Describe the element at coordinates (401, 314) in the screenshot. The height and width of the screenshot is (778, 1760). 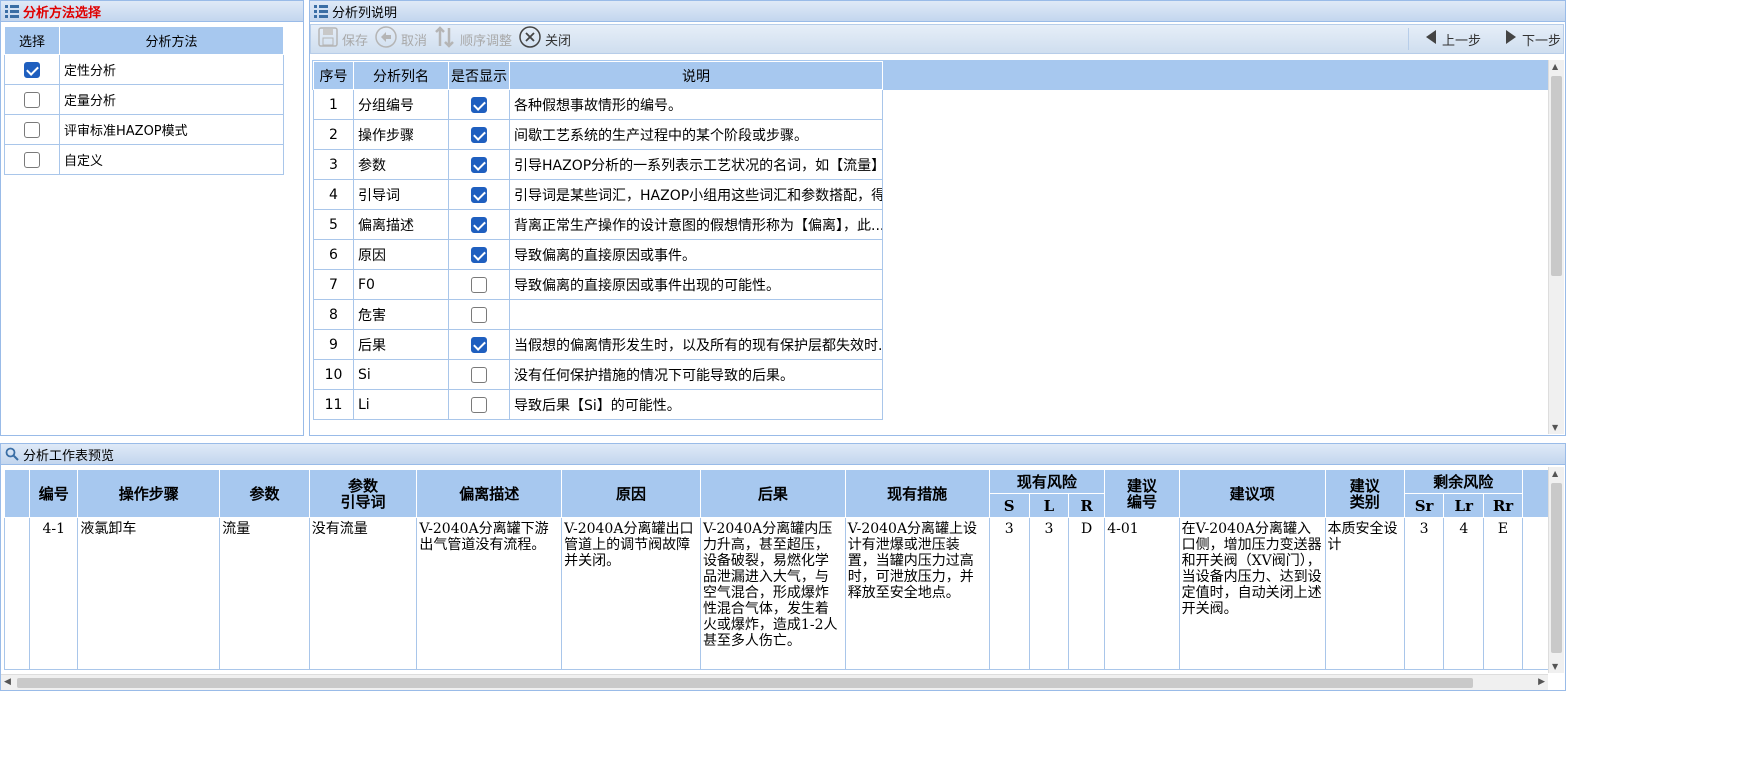
I see `cell-name: 危害` at that location.